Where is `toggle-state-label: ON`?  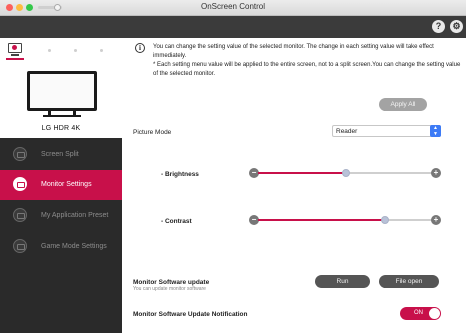
toggle-state-label: ON is located at coordinates (418, 313).